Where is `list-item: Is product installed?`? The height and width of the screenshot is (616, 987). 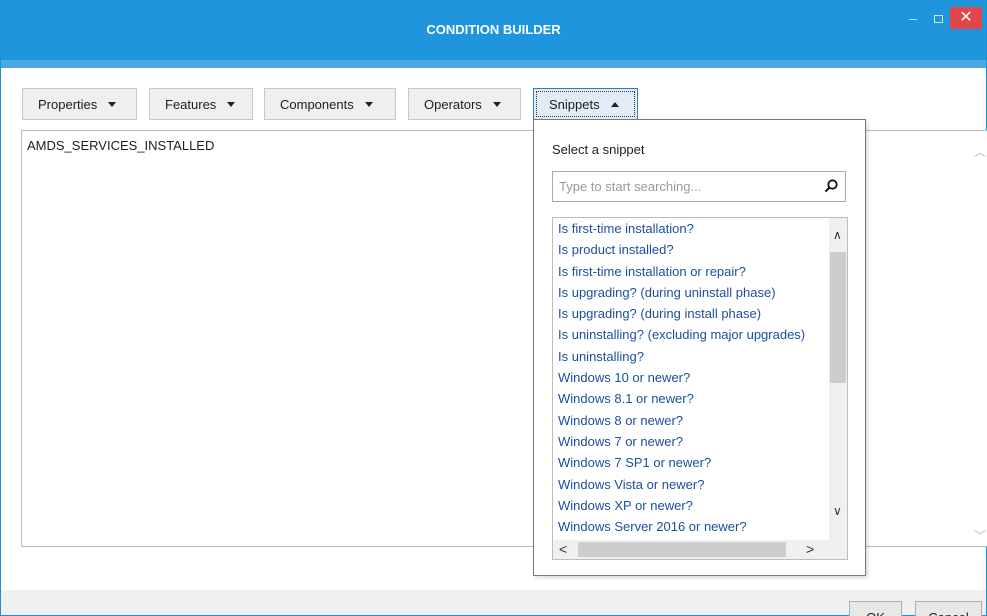 list-item: Is product installed? is located at coordinates (691, 249).